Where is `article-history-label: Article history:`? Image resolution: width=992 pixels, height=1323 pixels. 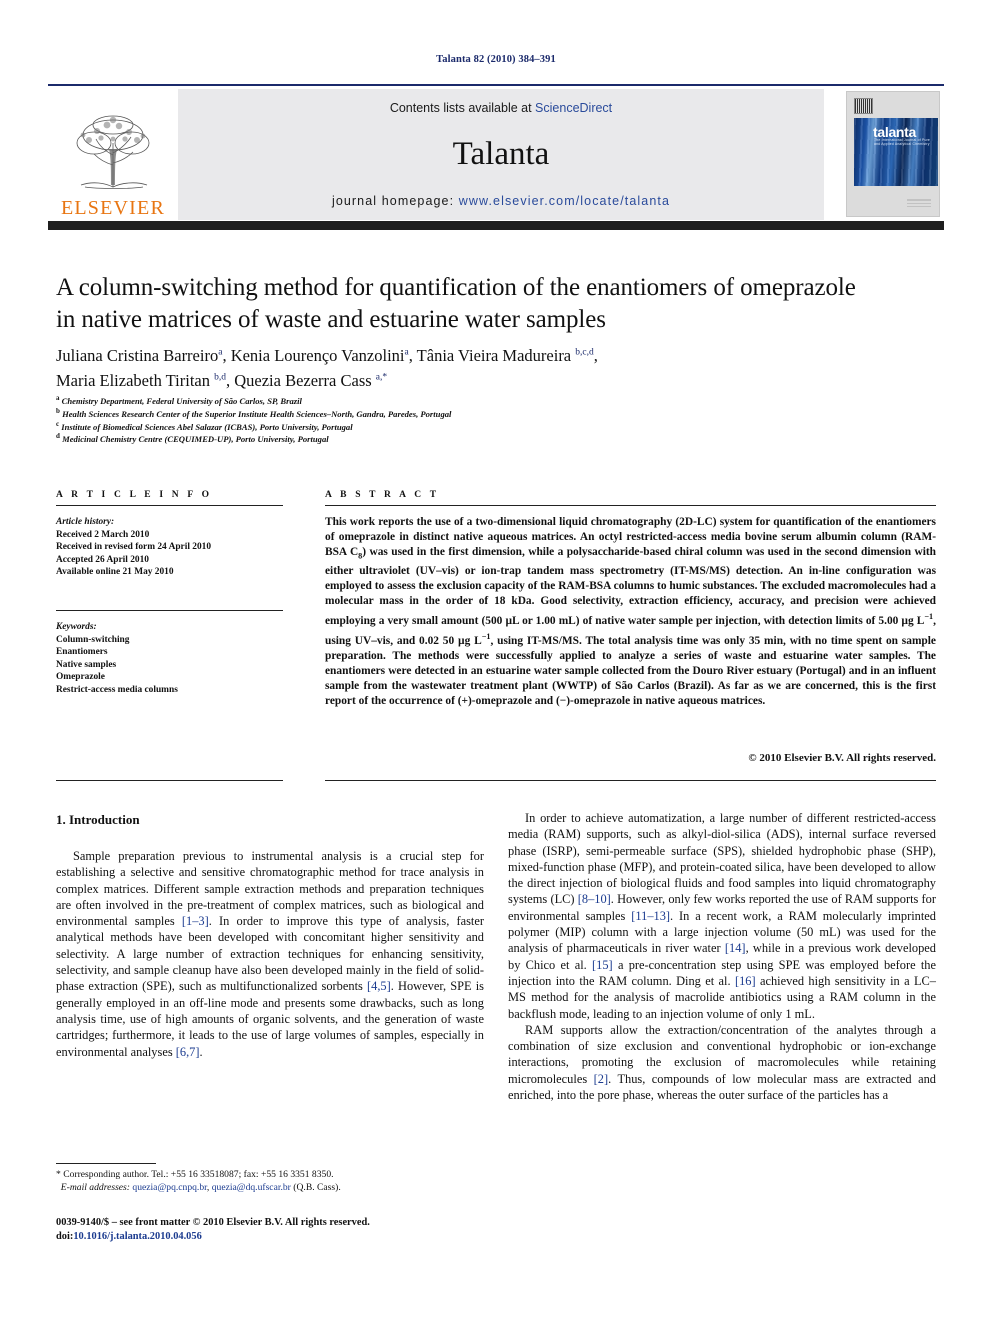 article-history-label: Article history: is located at coordinates (85, 522).